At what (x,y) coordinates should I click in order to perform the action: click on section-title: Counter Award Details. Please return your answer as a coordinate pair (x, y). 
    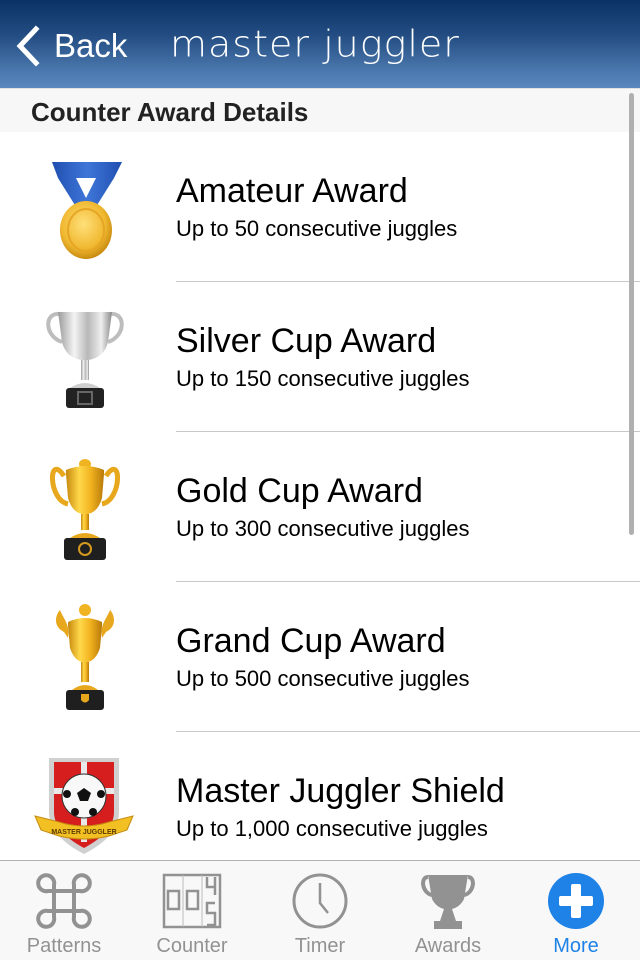
    Looking at the image, I should click on (170, 112).